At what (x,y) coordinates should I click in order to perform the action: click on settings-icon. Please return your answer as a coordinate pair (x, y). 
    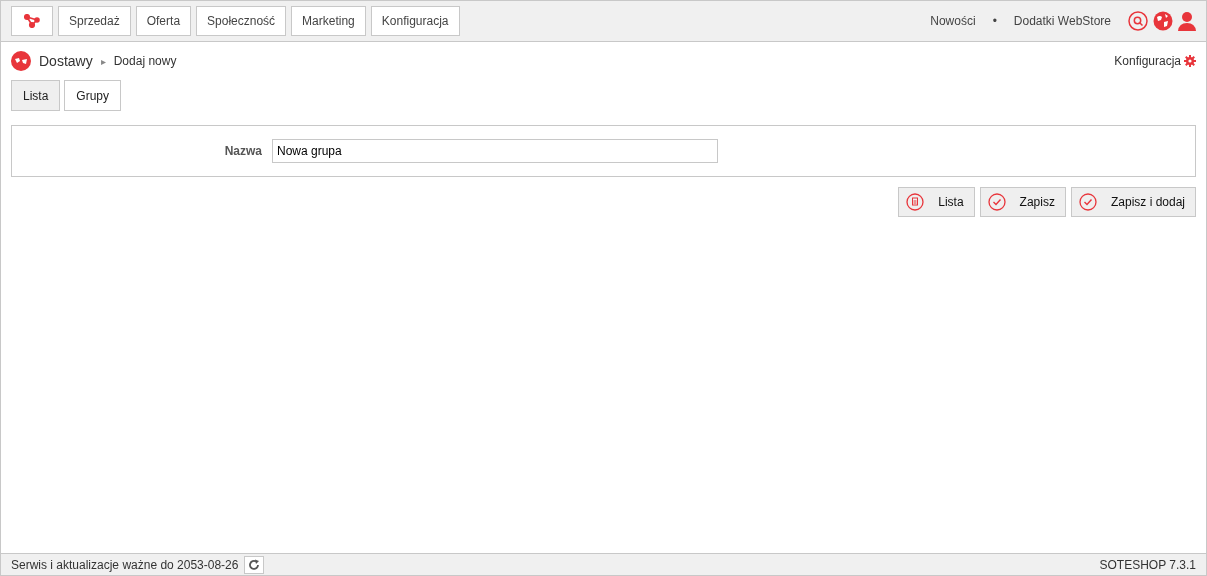
    Looking at the image, I should click on (1190, 61).